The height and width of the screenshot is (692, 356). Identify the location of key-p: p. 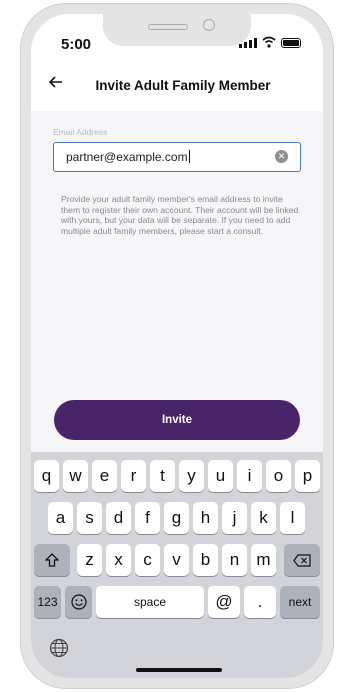
(307, 476).